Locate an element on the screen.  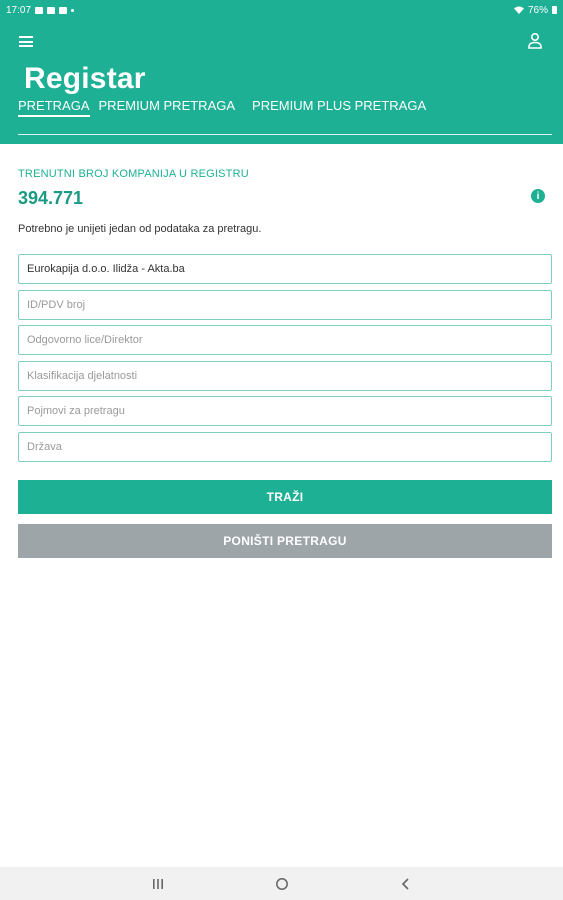
status-left: 17:07 is located at coordinates (40, 10).